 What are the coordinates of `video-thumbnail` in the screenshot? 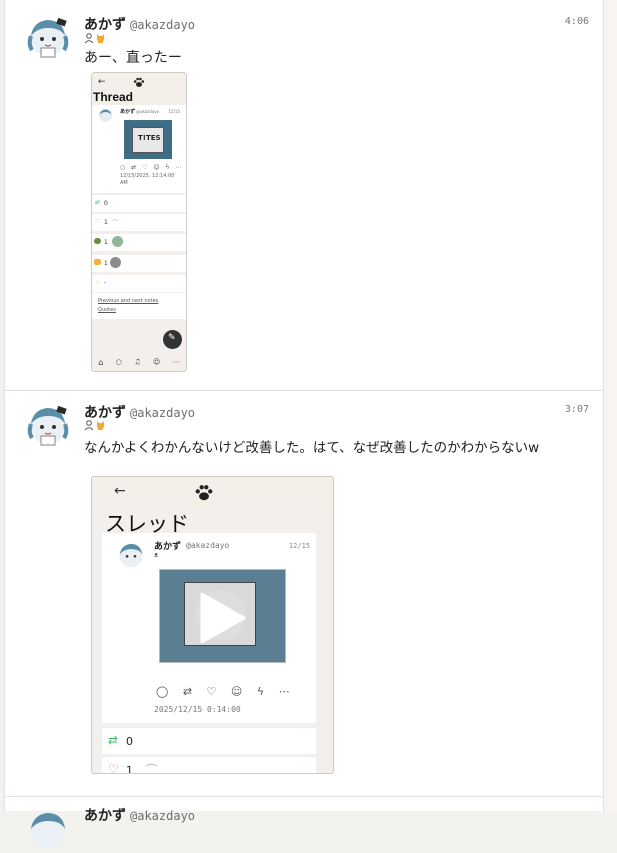 It's located at (222, 616).